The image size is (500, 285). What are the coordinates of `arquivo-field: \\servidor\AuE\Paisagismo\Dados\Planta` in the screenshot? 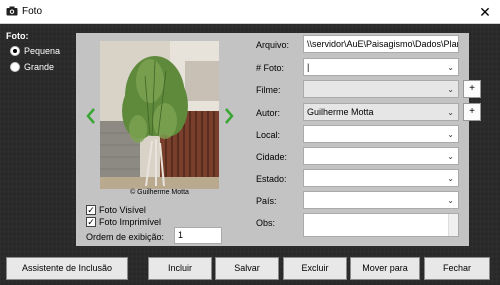 It's located at (381, 44).